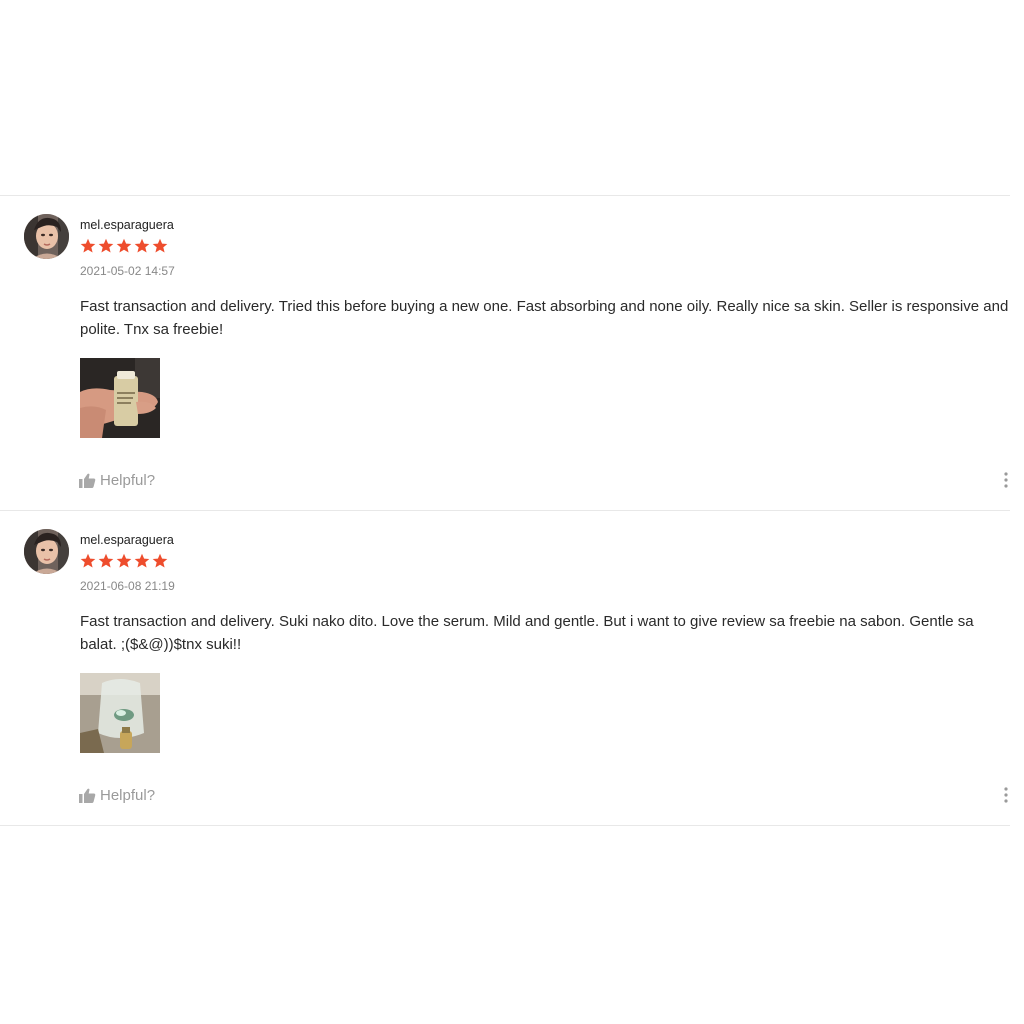  I want to click on review-timestamp: 2021-06-08 21:19, so click(127, 586).